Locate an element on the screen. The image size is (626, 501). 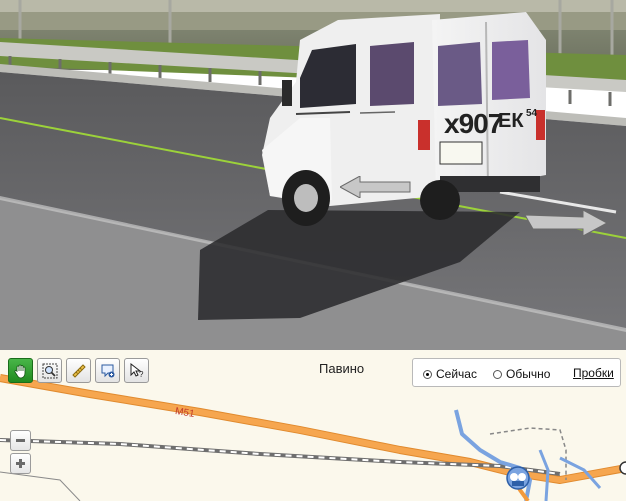
van-plate-series: ЕК is located at coordinates (511, 121).